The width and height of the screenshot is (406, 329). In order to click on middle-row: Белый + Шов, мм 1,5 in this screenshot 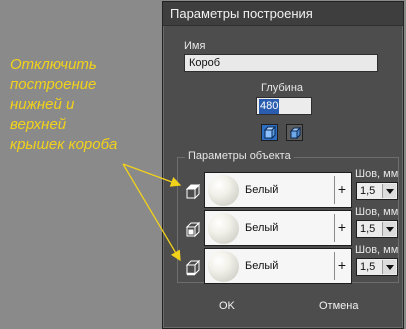, I will do `click(290, 226)`.